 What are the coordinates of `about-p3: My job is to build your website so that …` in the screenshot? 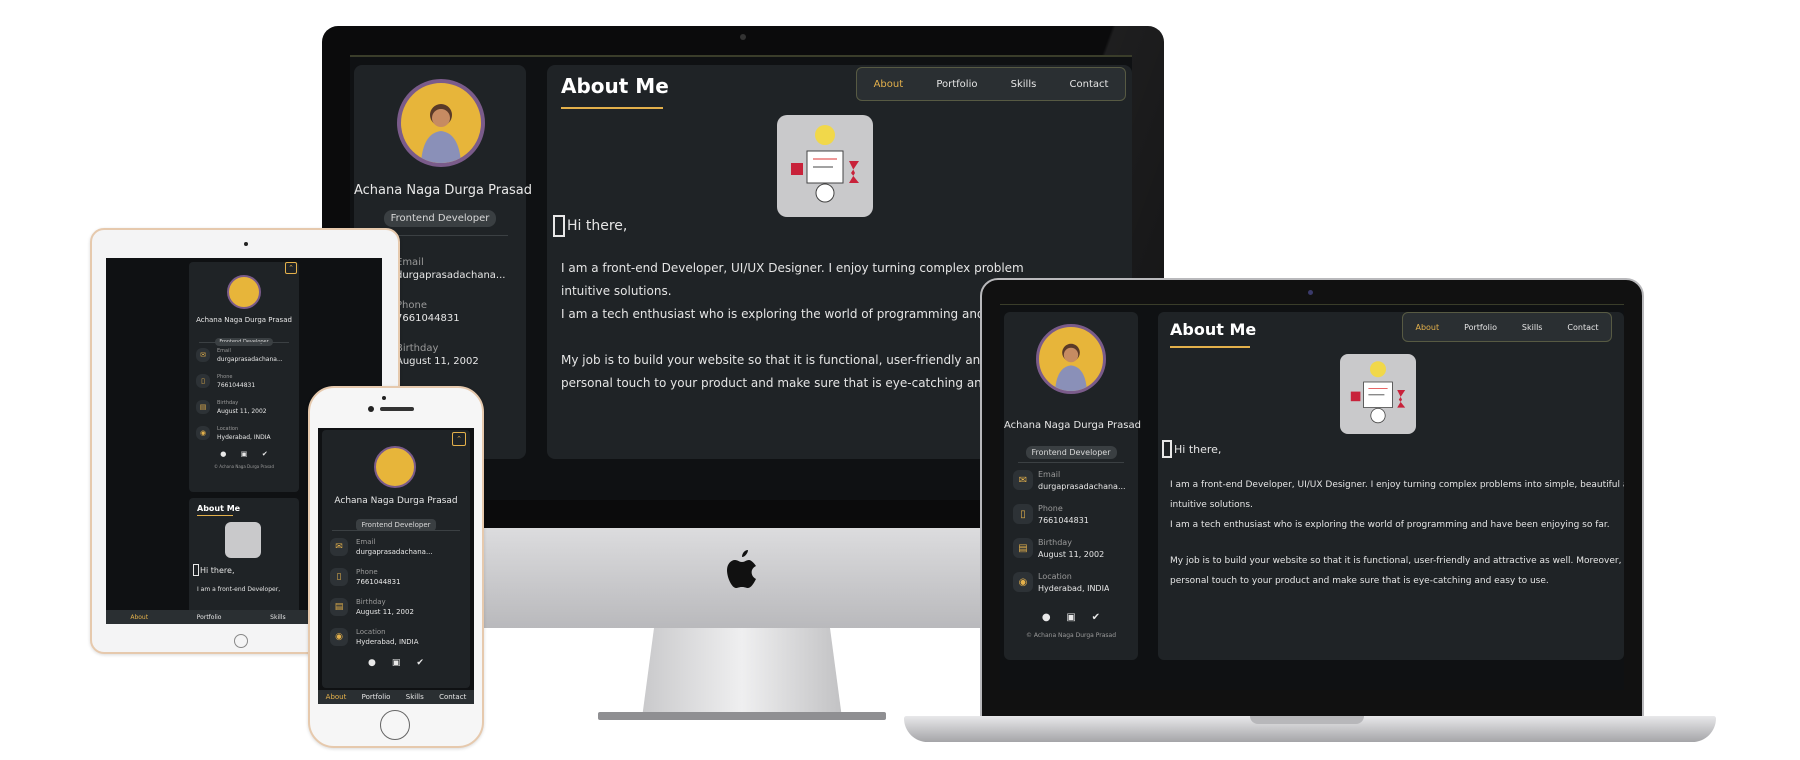 It's located at (791, 360).